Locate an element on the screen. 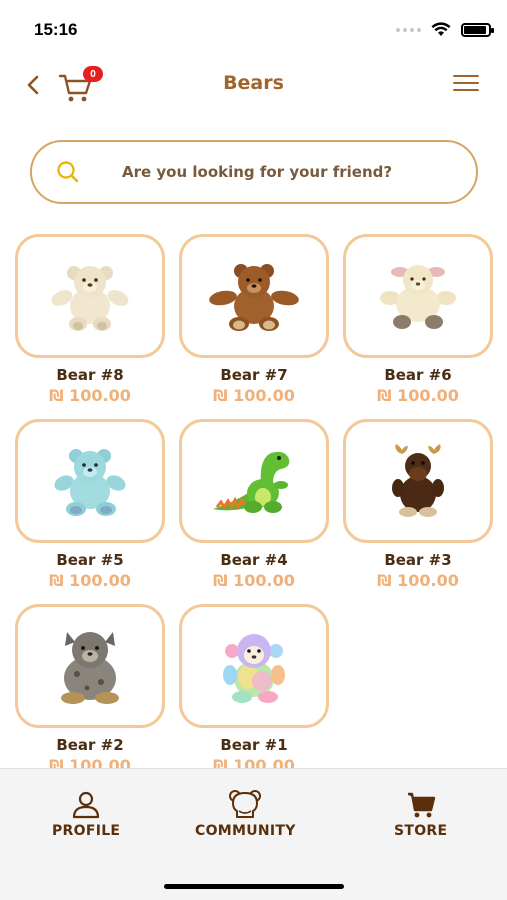  menu-button is located at coordinates (468, 83).